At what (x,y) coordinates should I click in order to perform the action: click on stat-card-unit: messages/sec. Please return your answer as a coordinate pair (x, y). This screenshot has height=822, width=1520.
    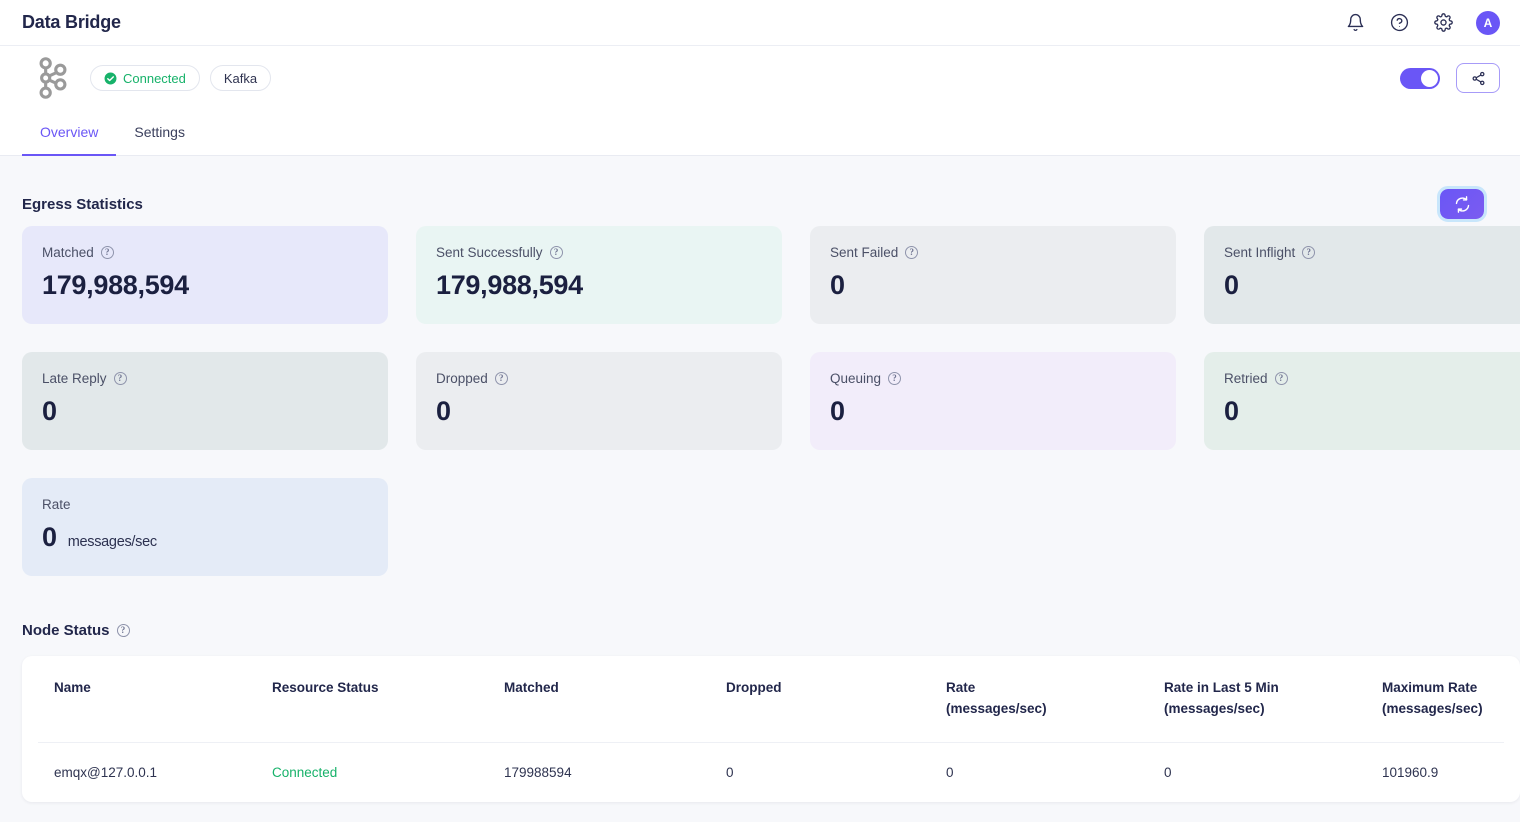
    Looking at the image, I should click on (112, 542).